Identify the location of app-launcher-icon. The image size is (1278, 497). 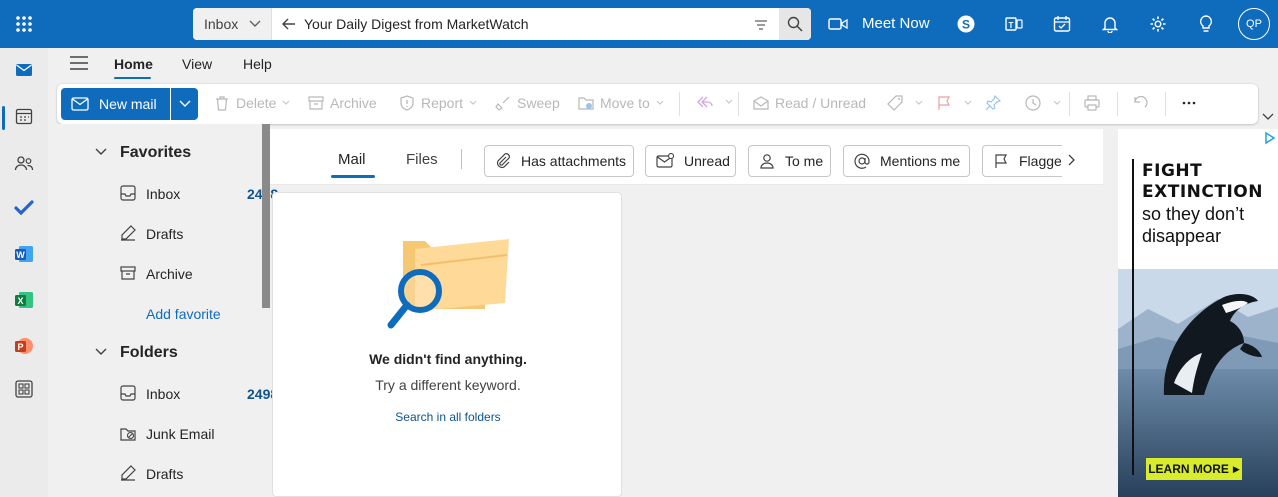
(24, 24).